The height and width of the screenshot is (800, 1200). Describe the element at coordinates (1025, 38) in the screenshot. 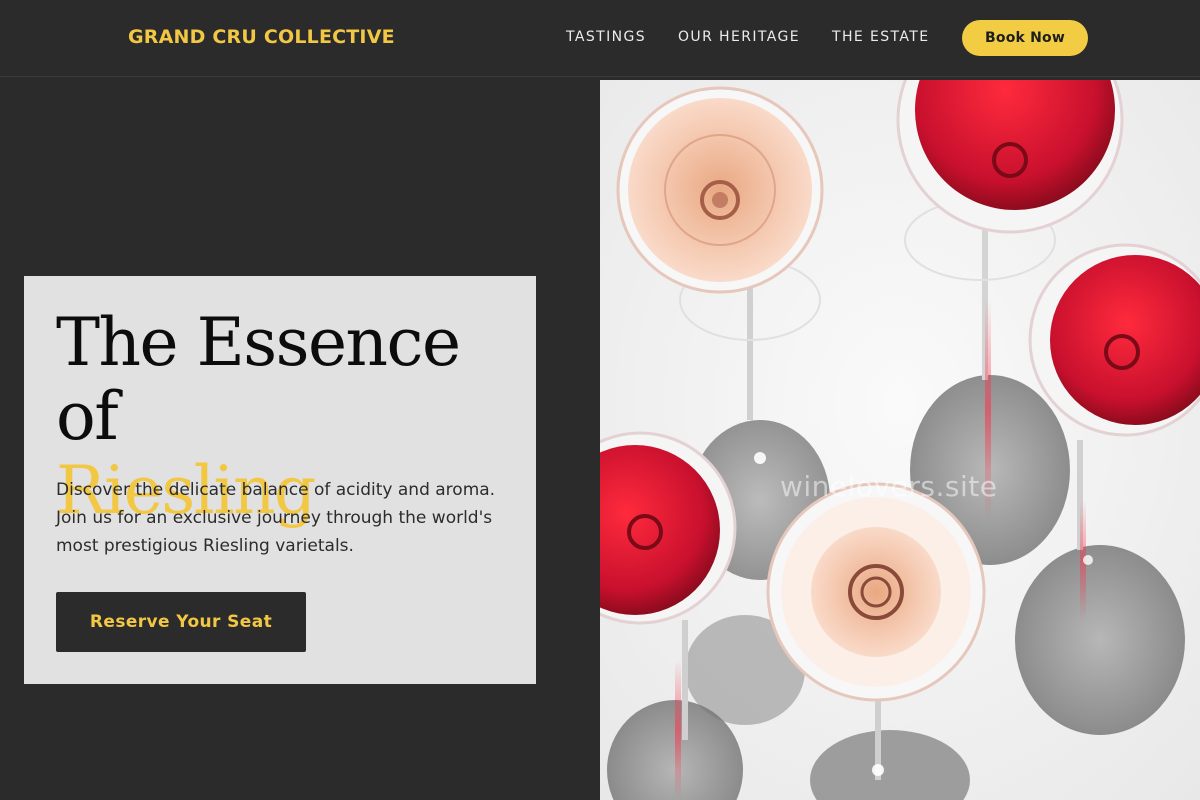

I see `book-now-button: Book Now` at that location.